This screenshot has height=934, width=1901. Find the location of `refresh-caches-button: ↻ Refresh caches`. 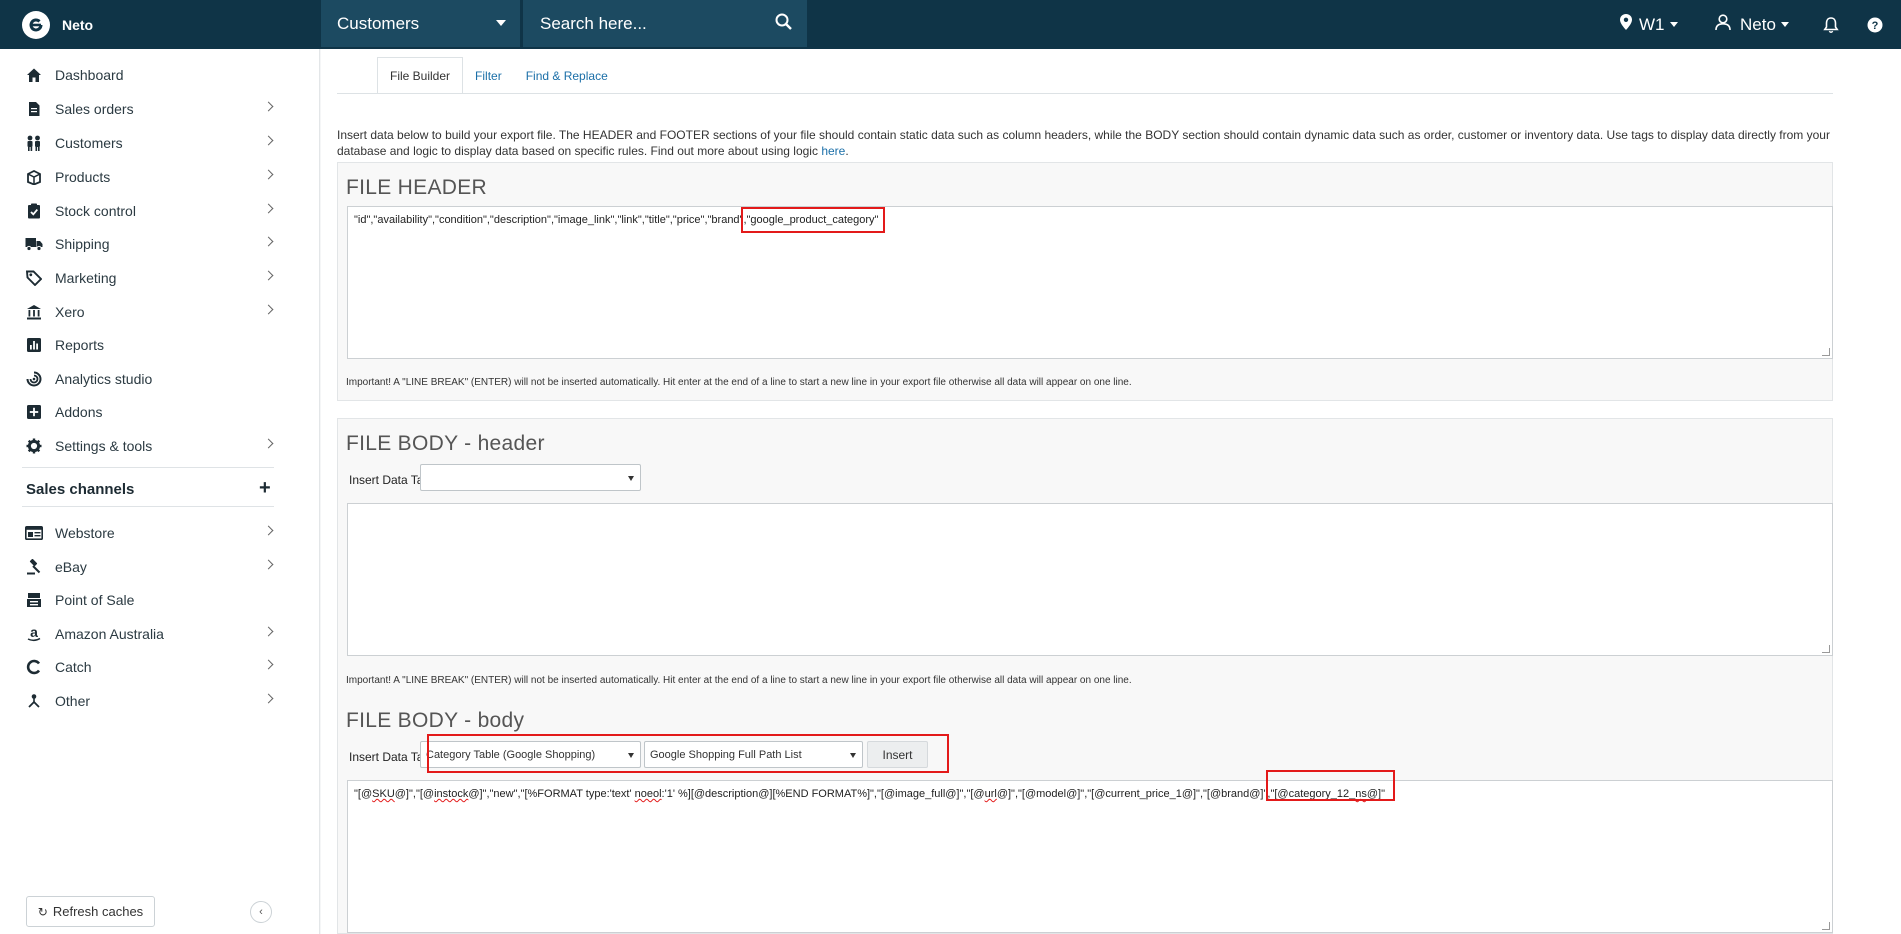

refresh-caches-button: ↻ Refresh caches is located at coordinates (90, 911).